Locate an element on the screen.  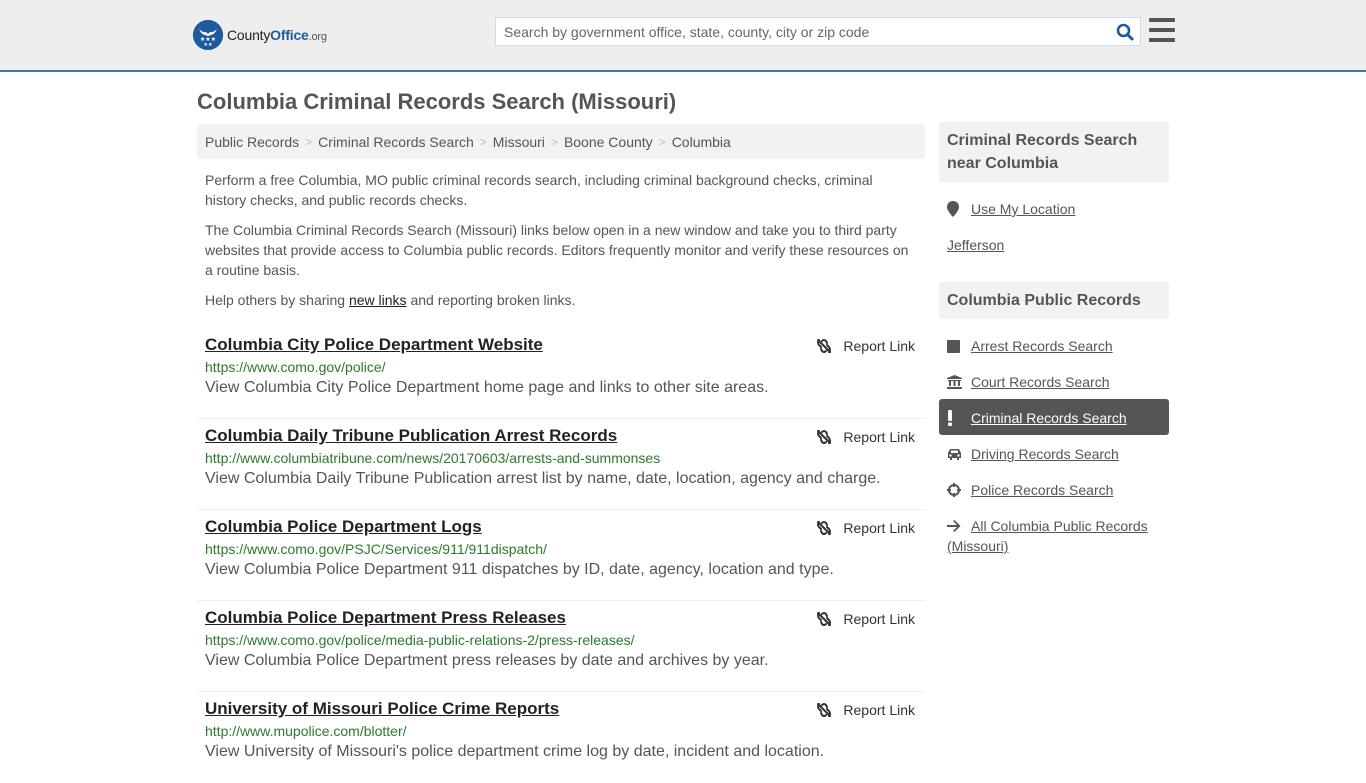
sidebar-item-all-public-records: All Columbia Public Records (Missouri) is located at coordinates (1054, 531).